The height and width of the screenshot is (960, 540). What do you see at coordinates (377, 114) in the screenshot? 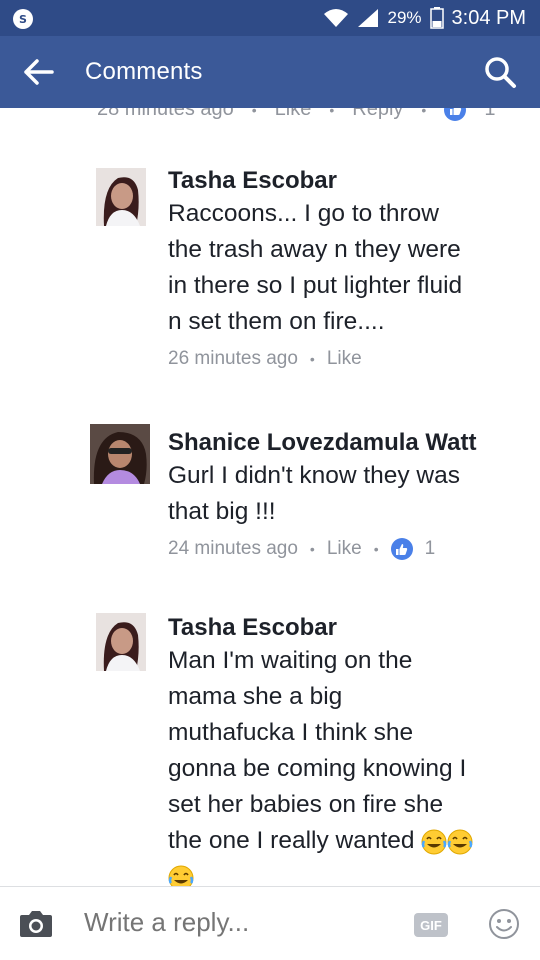
I see `reply-link: Reply` at bounding box center [377, 114].